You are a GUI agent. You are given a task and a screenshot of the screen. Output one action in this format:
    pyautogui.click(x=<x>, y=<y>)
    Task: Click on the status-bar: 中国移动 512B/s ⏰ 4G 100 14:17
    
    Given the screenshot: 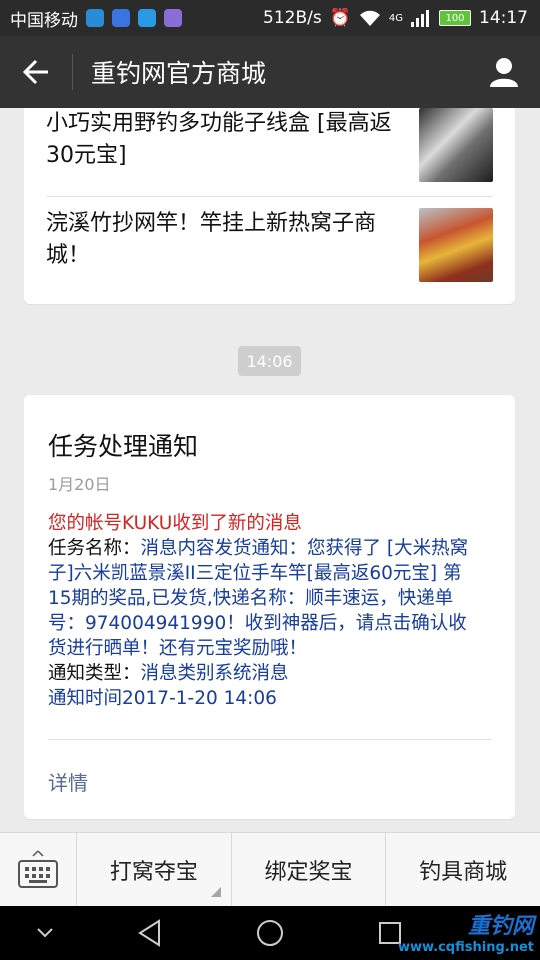 What is the action you would take?
    pyautogui.click(x=270, y=18)
    